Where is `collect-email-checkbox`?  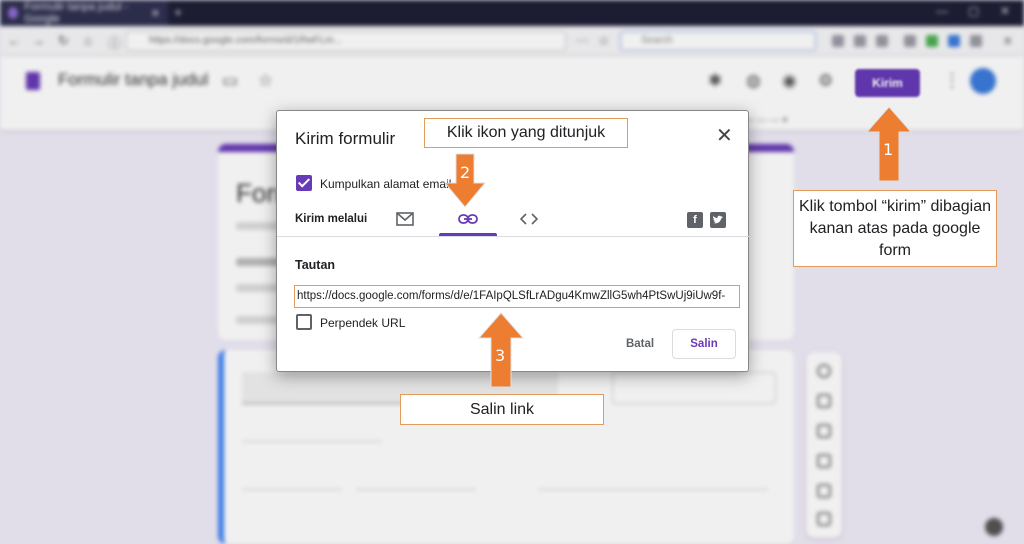 collect-email-checkbox is located at coordinates (304, 183).